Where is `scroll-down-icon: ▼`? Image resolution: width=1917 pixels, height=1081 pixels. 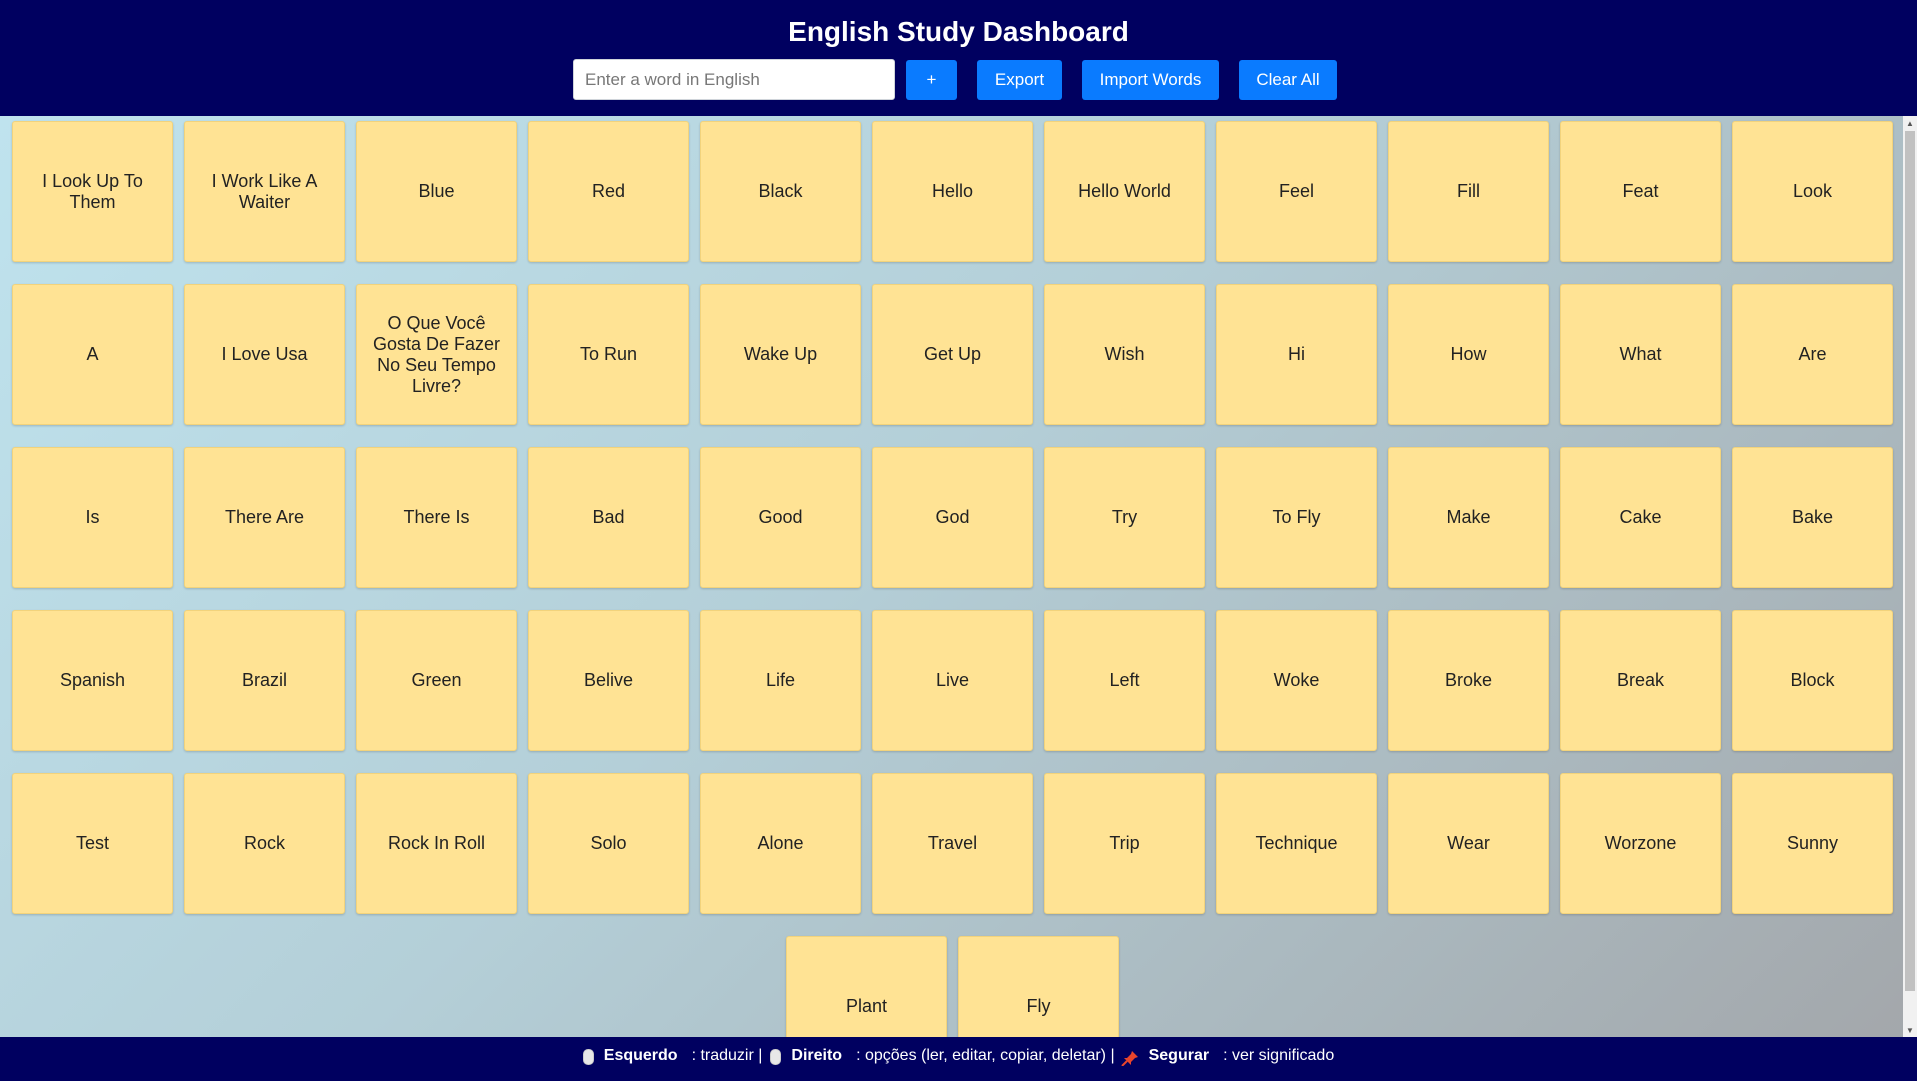
scroll-down-icon: ▼ is located at coordinates (1910, 1030).